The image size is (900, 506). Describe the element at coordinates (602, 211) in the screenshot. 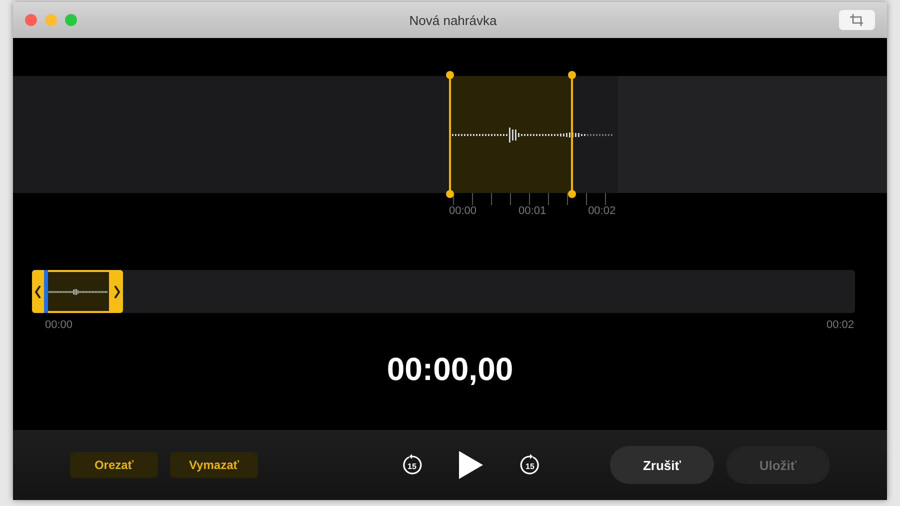

I see `time-label: 00:02` at that location.